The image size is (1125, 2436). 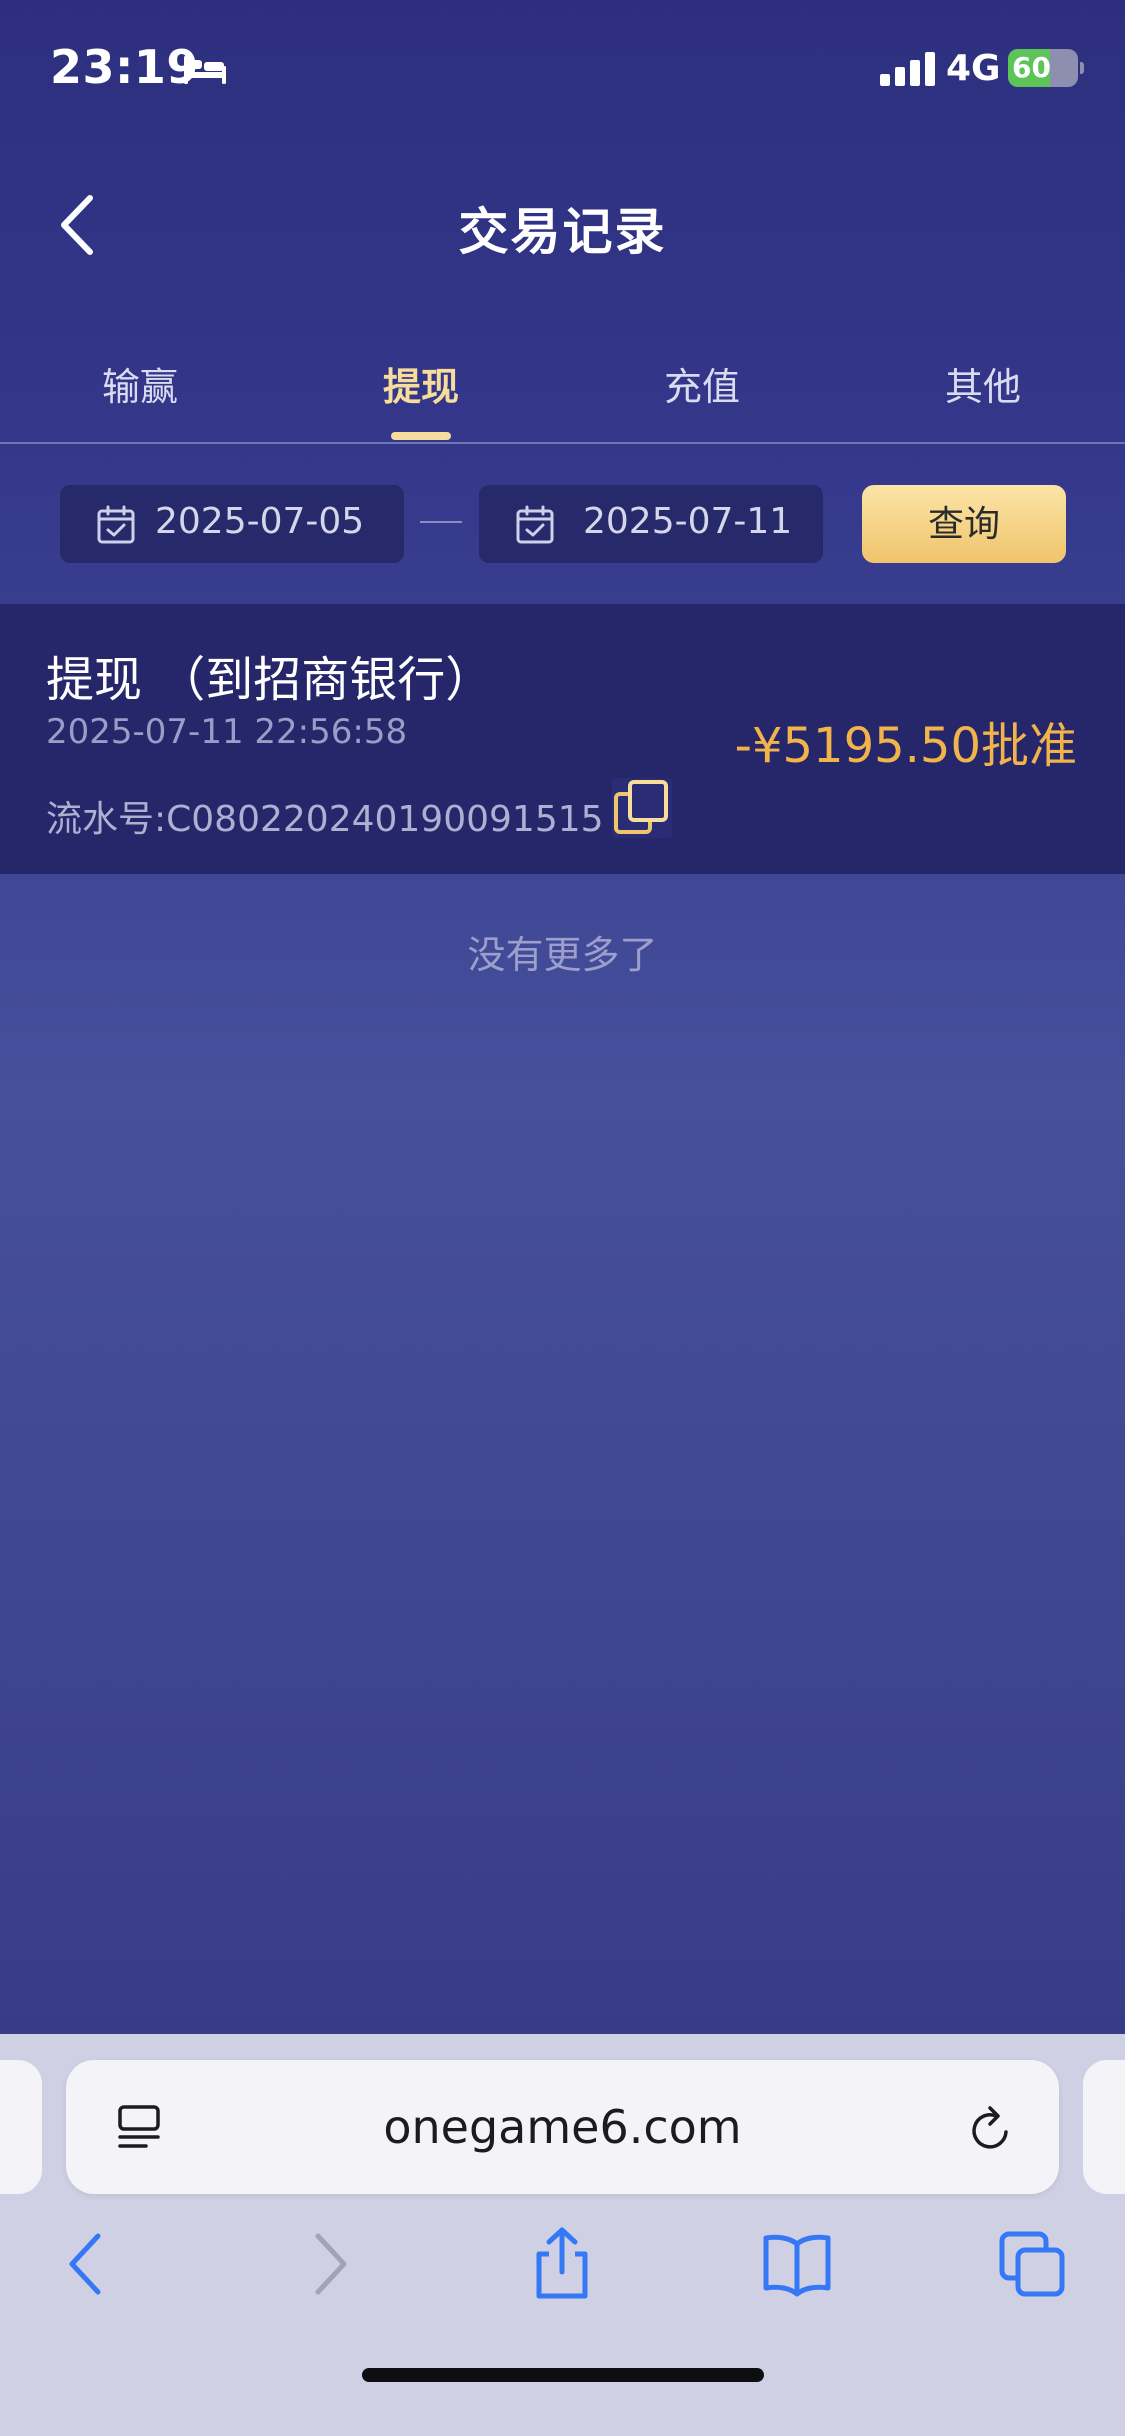 I want to click on home-indicator, so click(x=563, y=2375).